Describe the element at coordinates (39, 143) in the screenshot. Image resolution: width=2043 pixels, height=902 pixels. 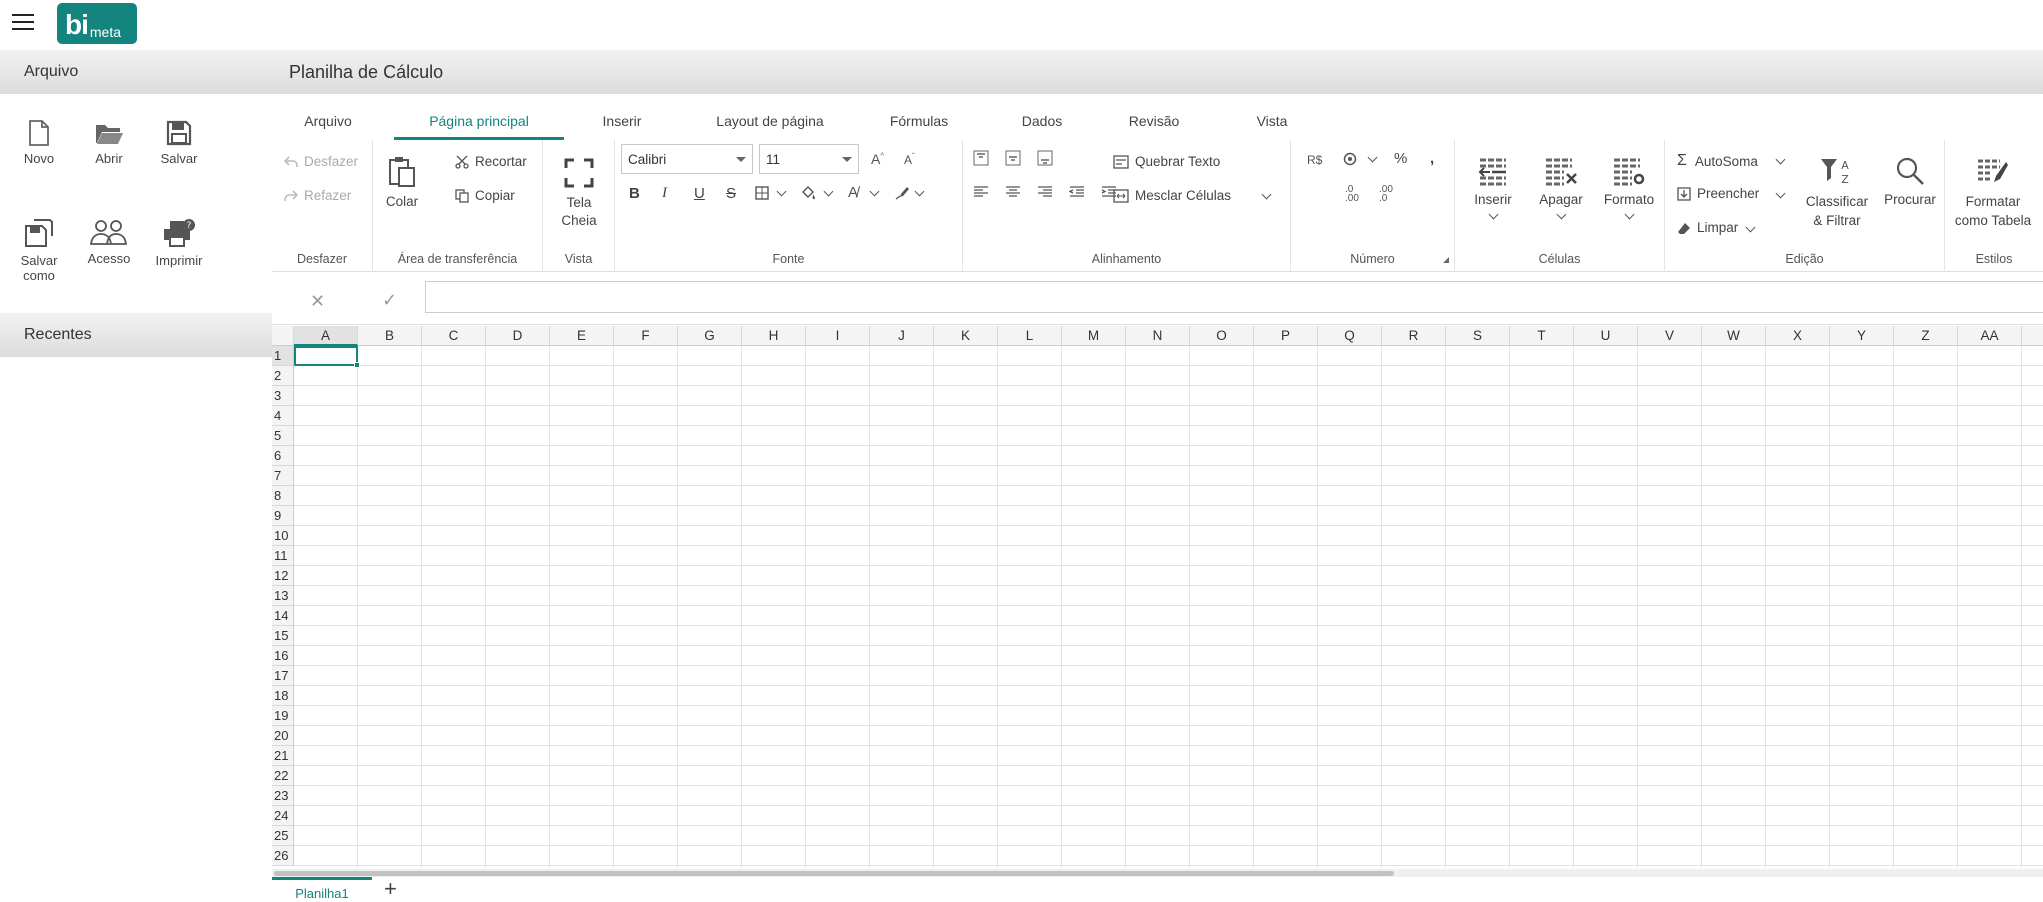
I see `new-button: Novo` at that location.